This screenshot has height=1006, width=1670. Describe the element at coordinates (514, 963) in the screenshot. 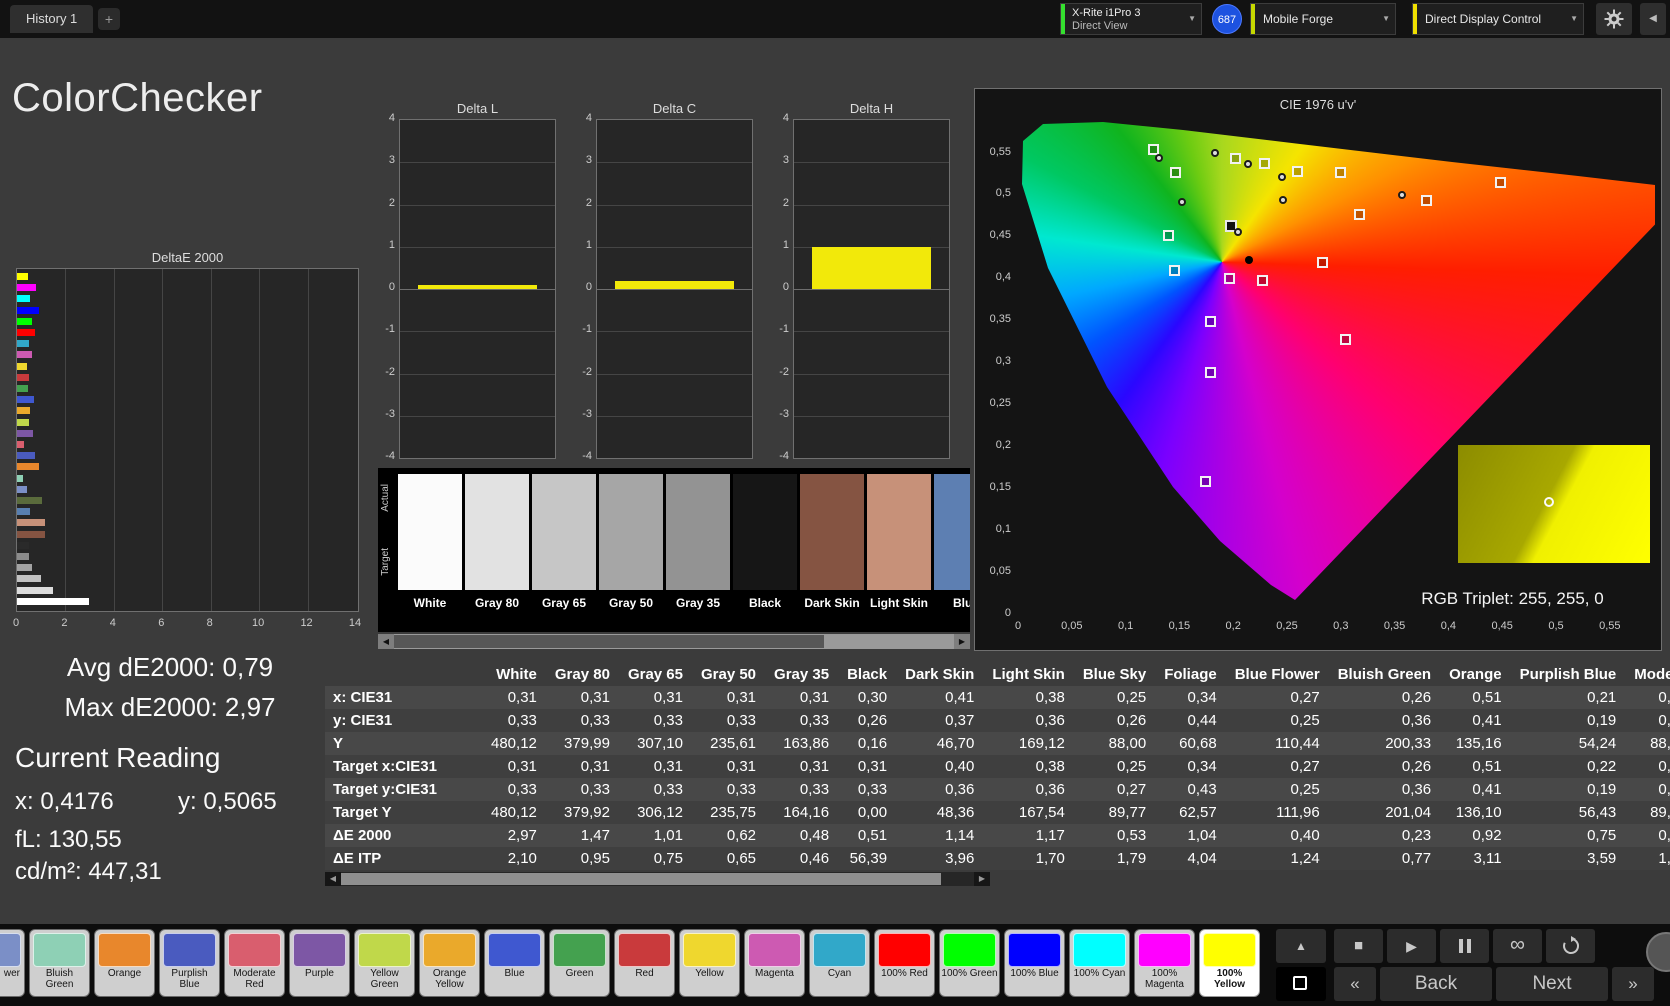

I see `patch-tile-blue: Blue` at that location.